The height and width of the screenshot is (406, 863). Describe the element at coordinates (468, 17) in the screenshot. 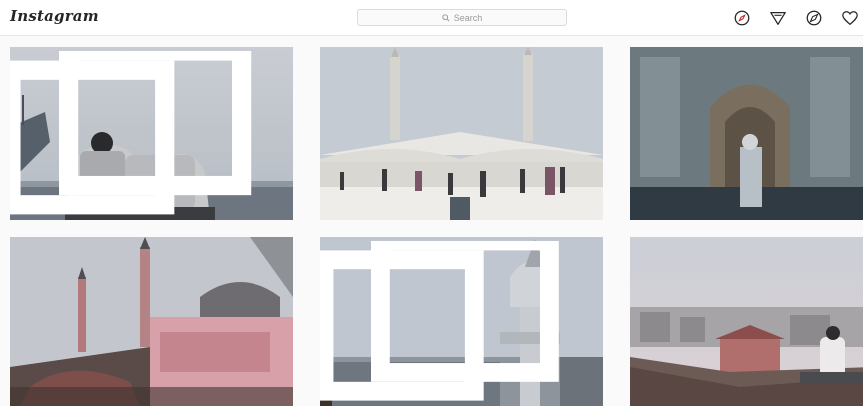

I see `search-placeholder: Search` at that location.